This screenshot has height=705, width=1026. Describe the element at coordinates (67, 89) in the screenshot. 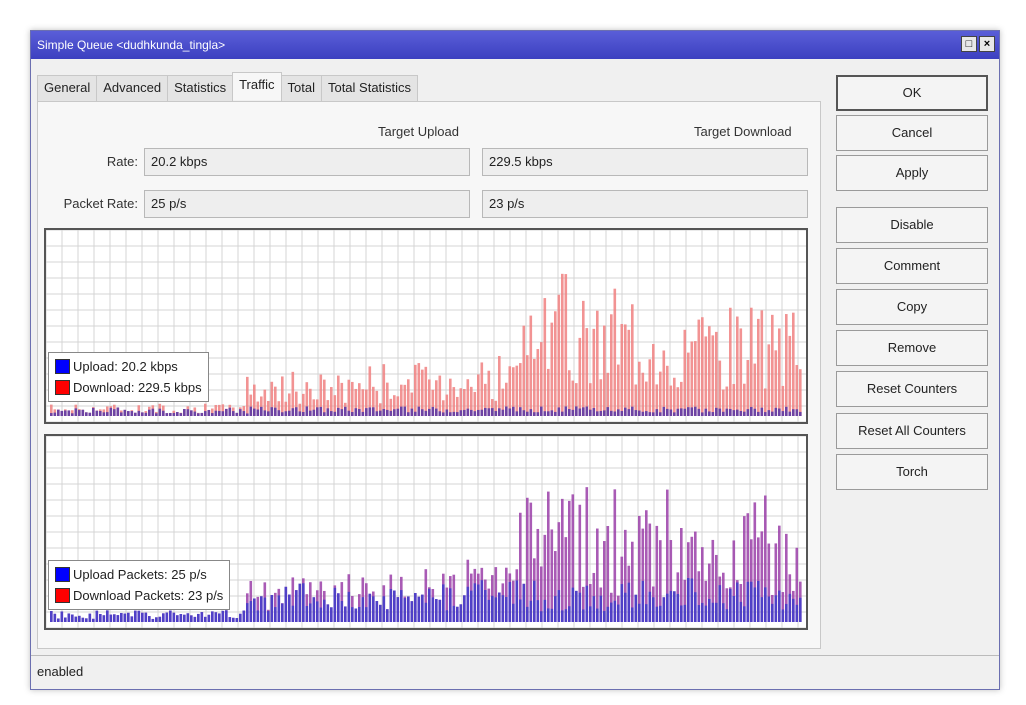

I see `tab-general: General` at that location.